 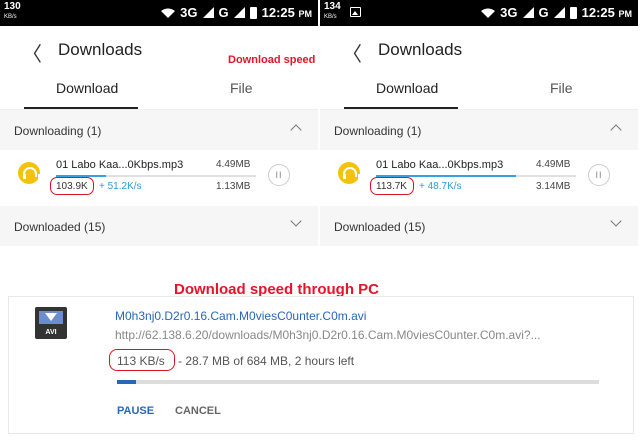 I want to click on download-status: - 28.7 MB of 684 MB, 2 hours left, so click(x=266, y=361).